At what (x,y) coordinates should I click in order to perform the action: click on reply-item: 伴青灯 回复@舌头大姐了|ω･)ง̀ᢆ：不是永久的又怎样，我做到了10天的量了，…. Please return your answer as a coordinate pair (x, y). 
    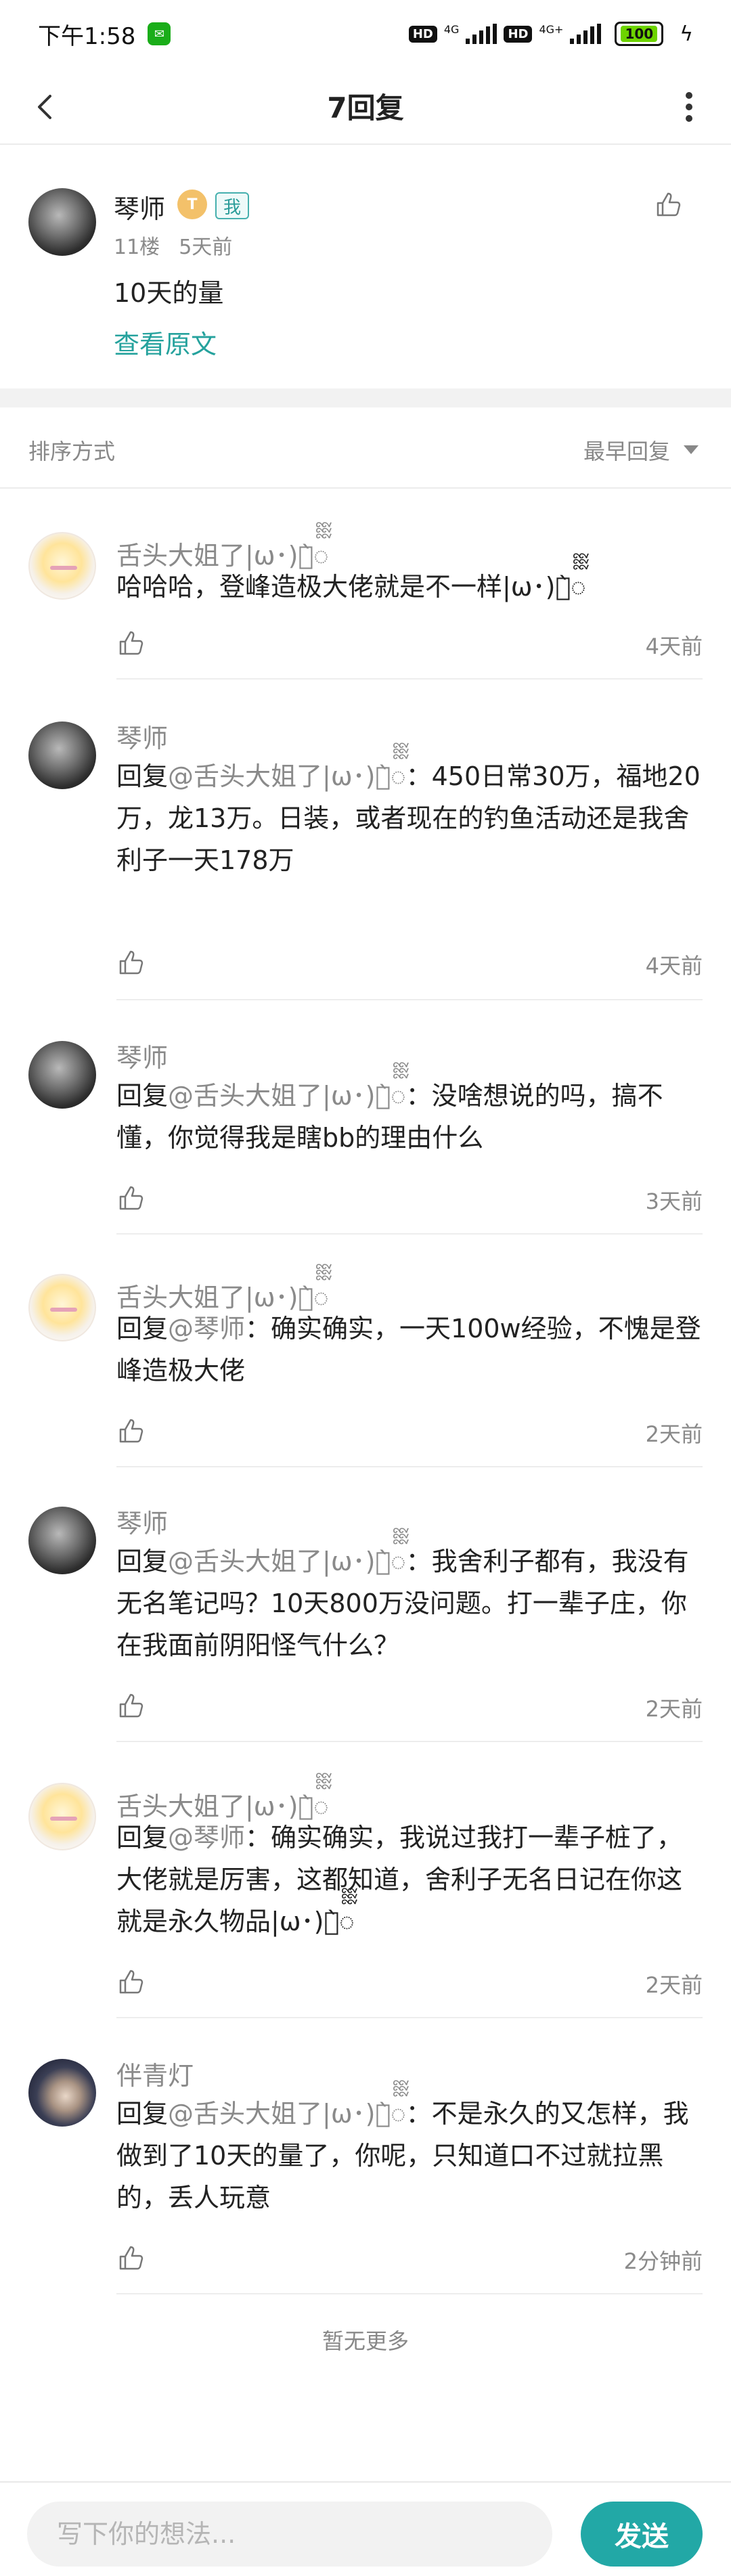
    Looking at the image, I should click on (365, 2174).